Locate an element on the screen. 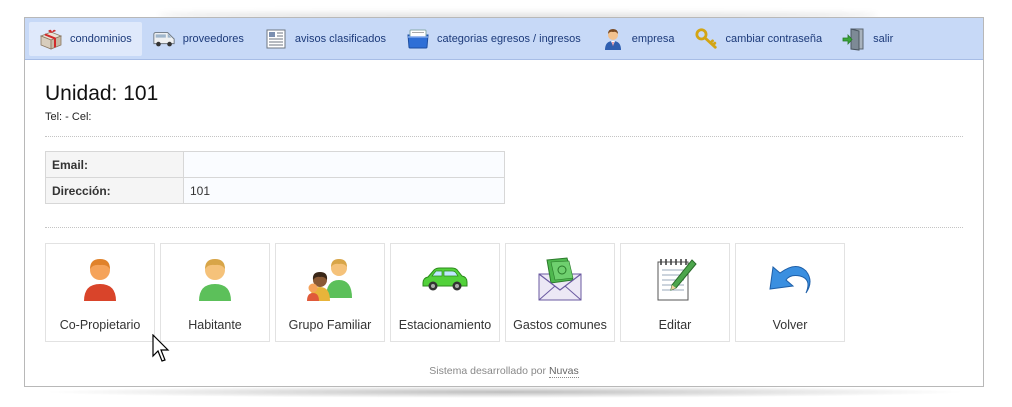 This screenshot has width=1012, height=407. nav-item-avisos-clasificados: avisos clasificados is located at coordinates (325, 39).